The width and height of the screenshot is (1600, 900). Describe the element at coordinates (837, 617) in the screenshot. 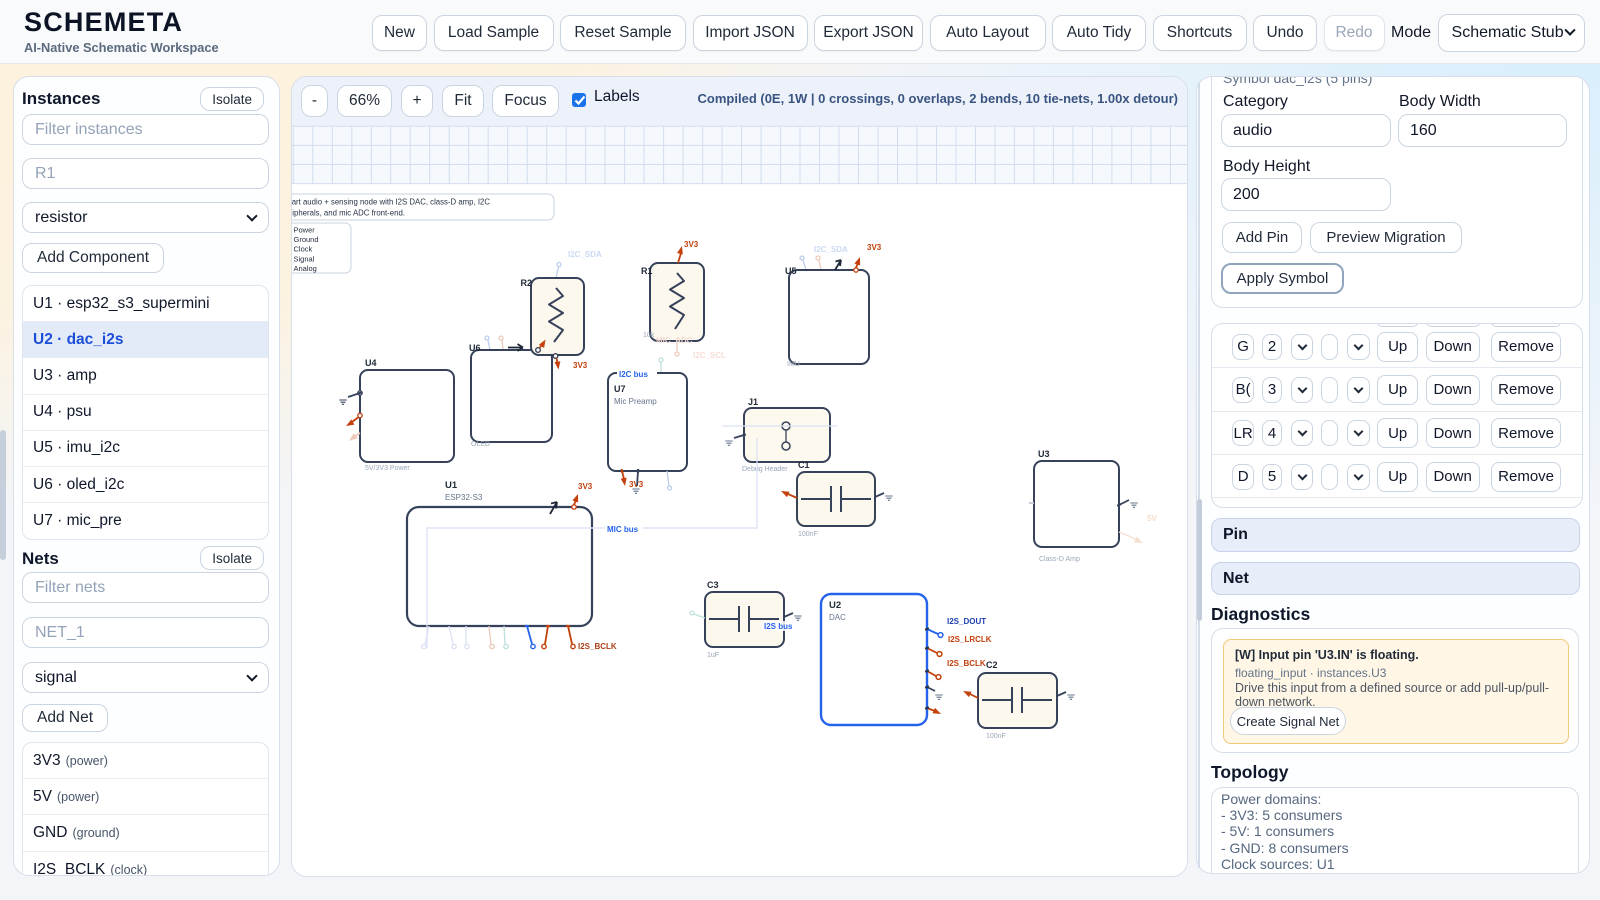

I see `svg-text: DAC` at that location.